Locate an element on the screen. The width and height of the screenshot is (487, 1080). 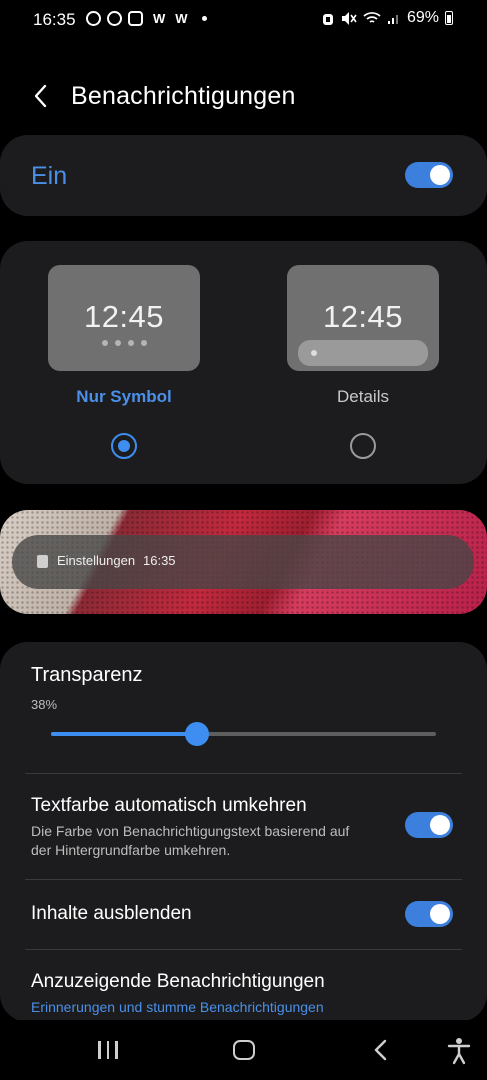
preview-notification-app: Einstellungen is located at coordinates (96, 560).